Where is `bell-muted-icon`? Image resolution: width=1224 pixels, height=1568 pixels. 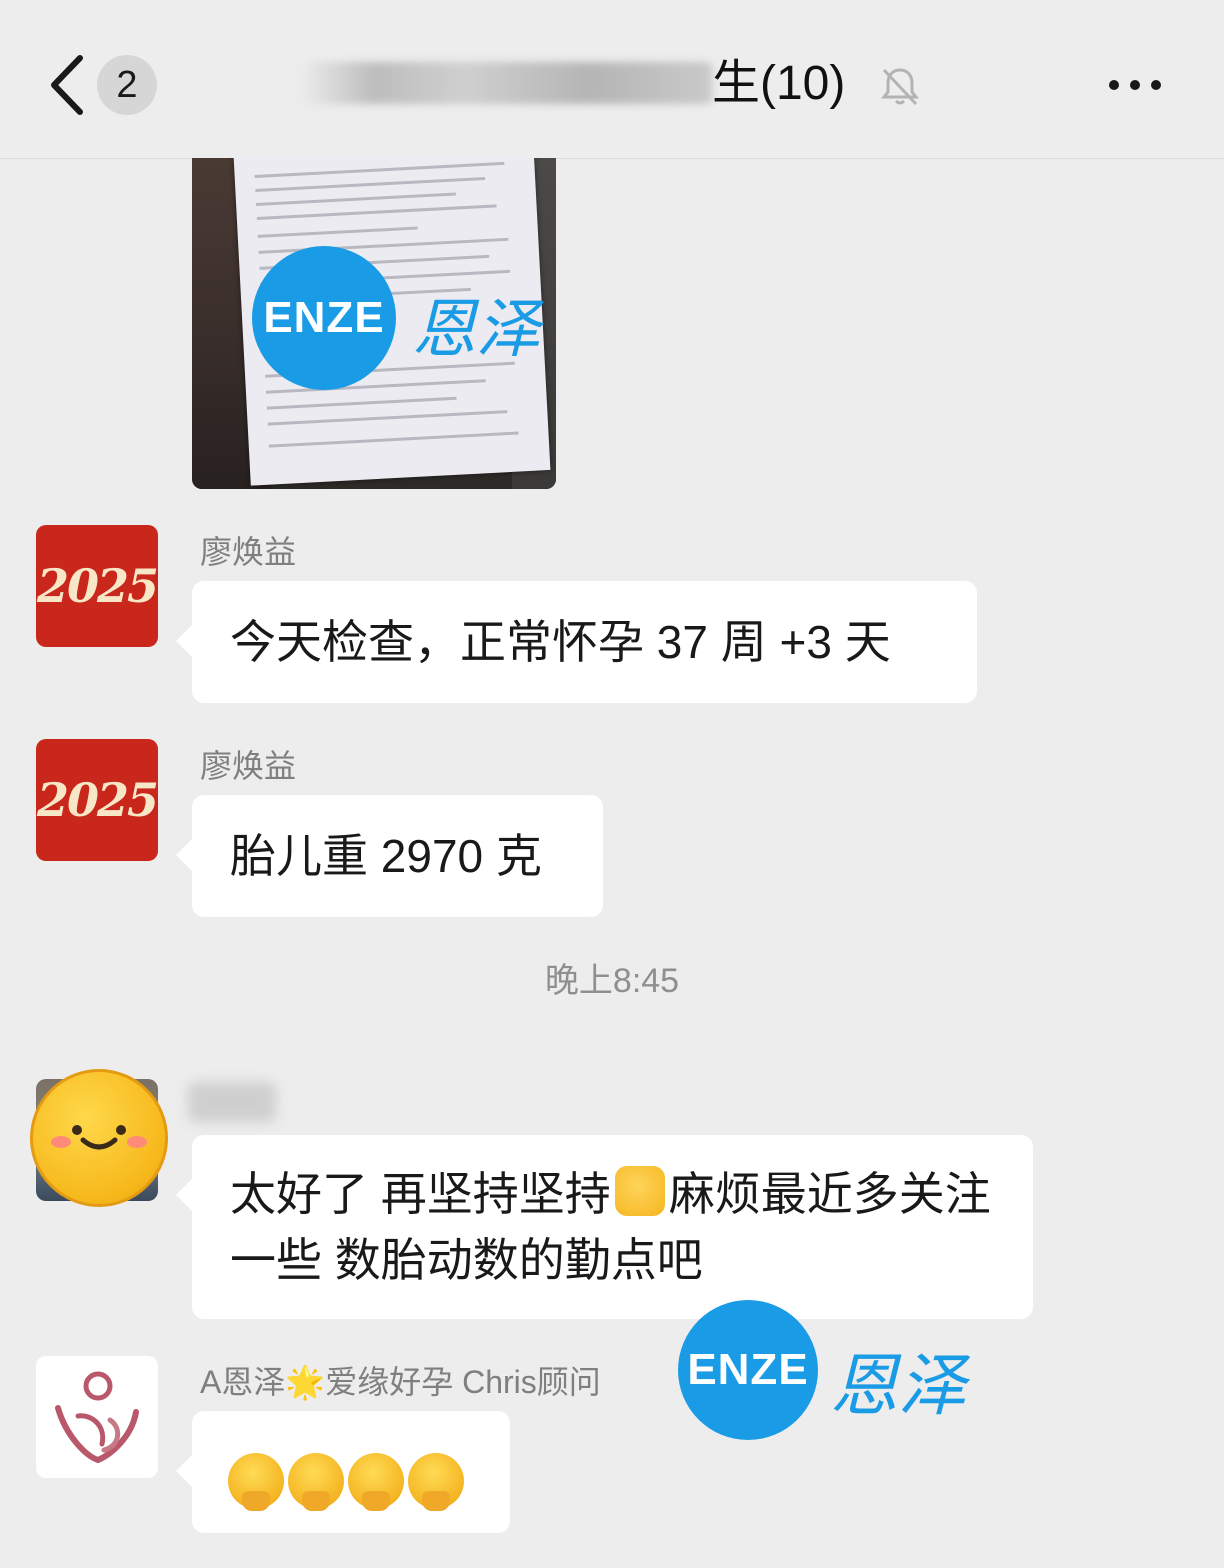 bell-muted-icon is located at coordinates (900, 87).